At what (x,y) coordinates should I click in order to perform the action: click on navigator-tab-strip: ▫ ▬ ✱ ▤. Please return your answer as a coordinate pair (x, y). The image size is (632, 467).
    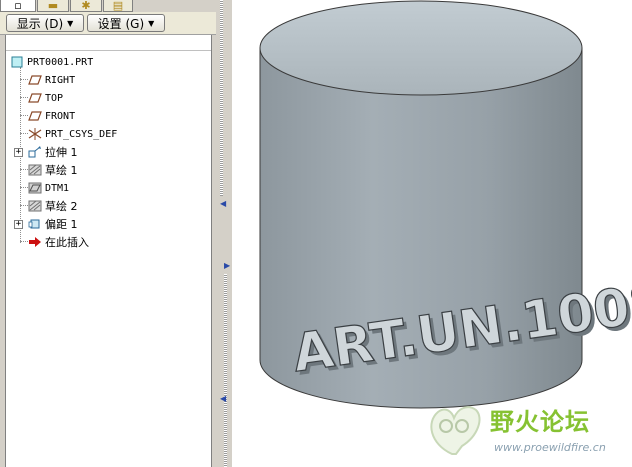
    Looking at the image, I should click on (108, 6).